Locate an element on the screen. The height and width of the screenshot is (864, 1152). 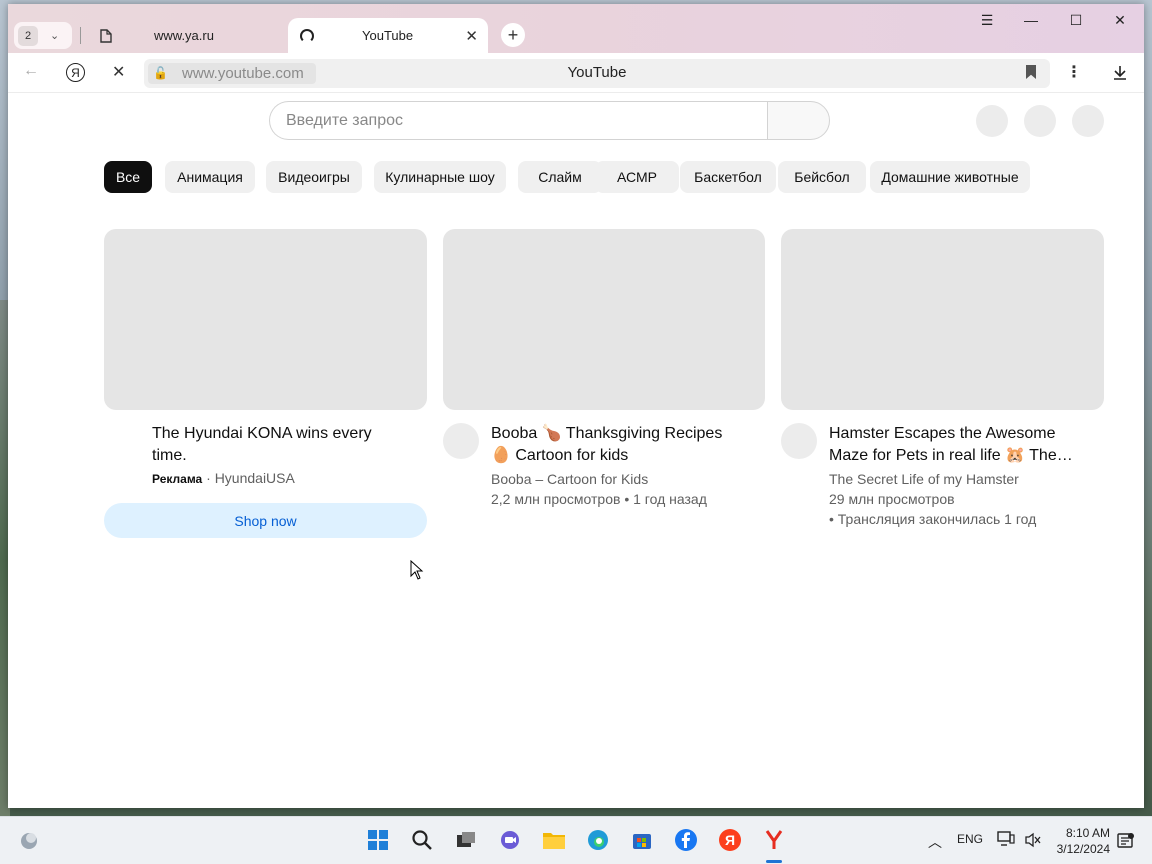
volume-muted-icon is located at coordinates (1033, 840).